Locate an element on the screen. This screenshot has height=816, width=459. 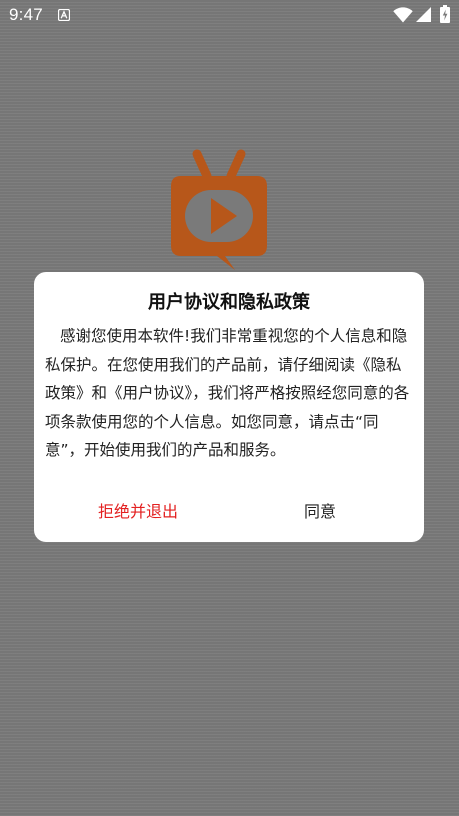
battery-icon is located at coordinates (445, 14).